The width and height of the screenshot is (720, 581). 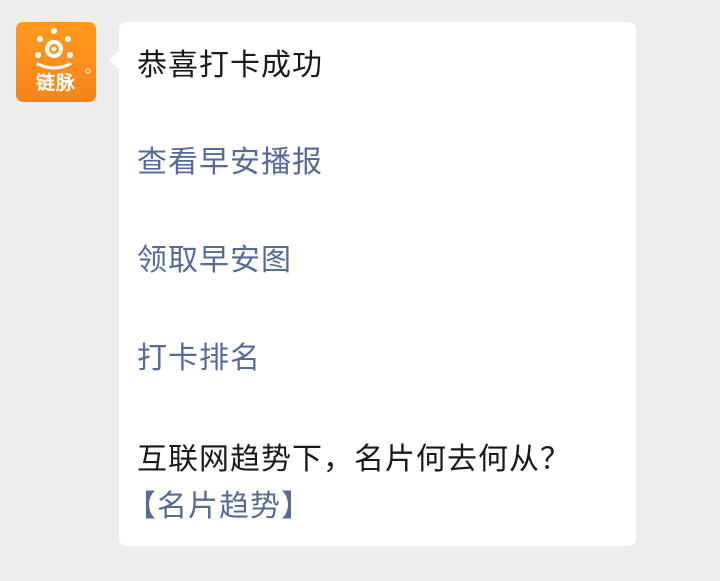 I want to click on message-footer-text: 互联网趋势下，名片何去何从？, so click(x=354, y=459).